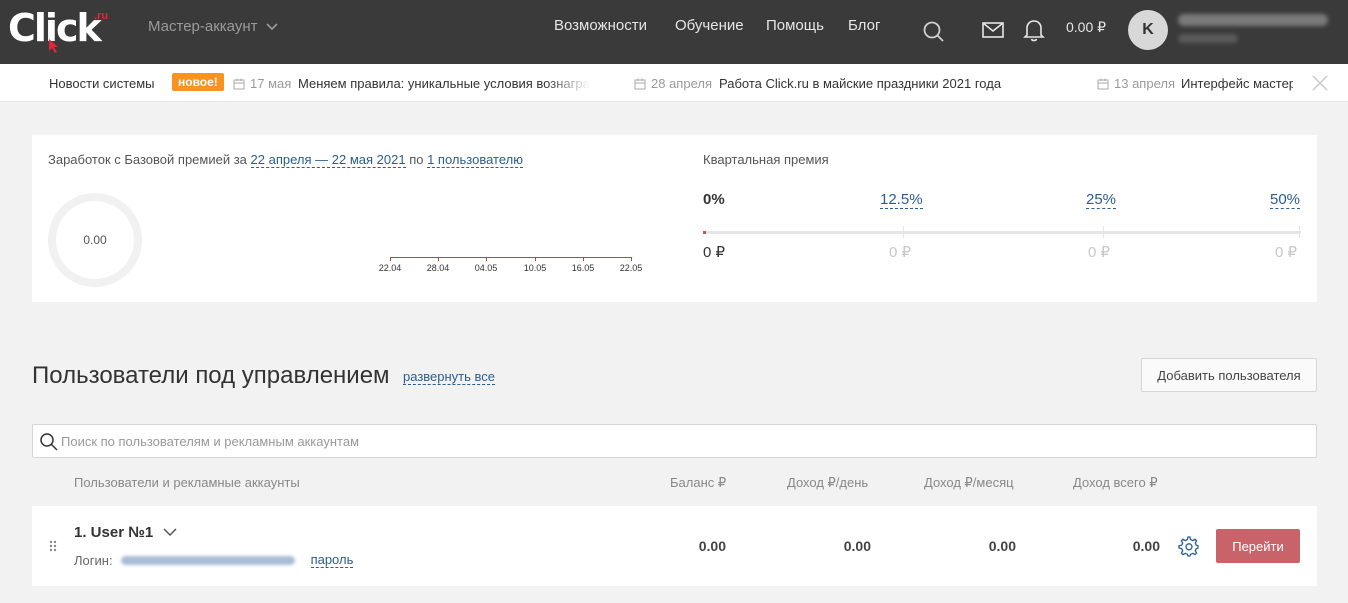 The image size is (1348, 603). Describe the element at coordinates (332, 560) in the screenshot. I see `password-link: пароль` at that location.